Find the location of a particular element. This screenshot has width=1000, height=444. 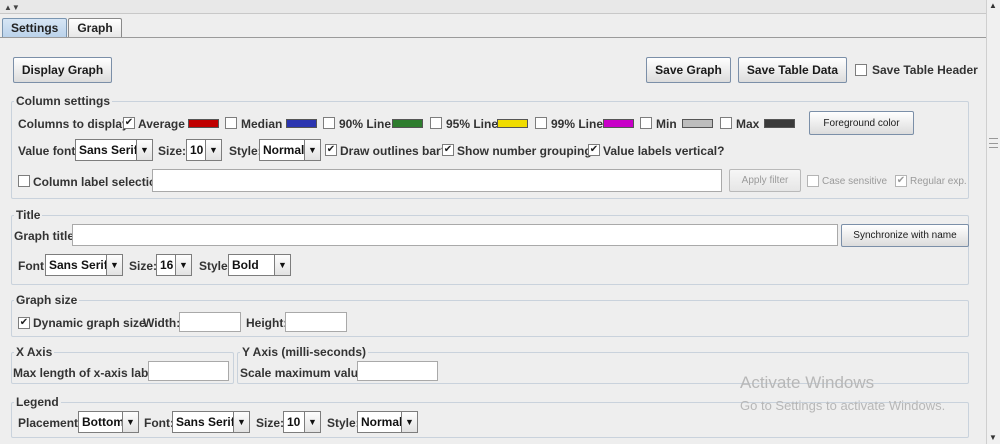

min-color-swatch is located at coordinates (697, 123).